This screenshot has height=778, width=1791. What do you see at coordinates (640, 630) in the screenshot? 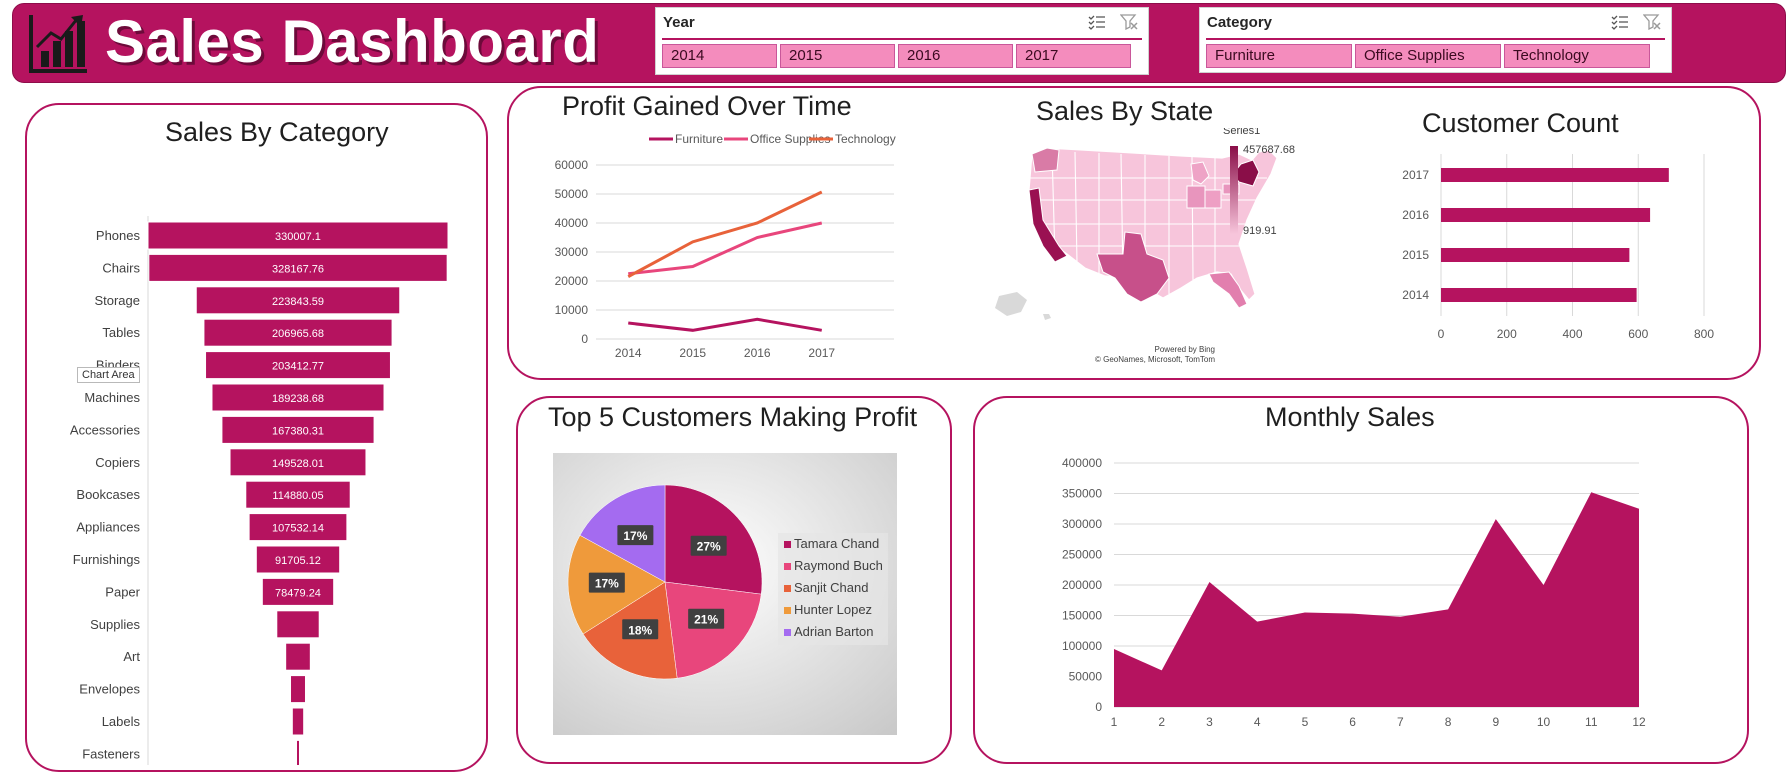
I see `pie-data-label: 18%` at bounding box center [640, 630].